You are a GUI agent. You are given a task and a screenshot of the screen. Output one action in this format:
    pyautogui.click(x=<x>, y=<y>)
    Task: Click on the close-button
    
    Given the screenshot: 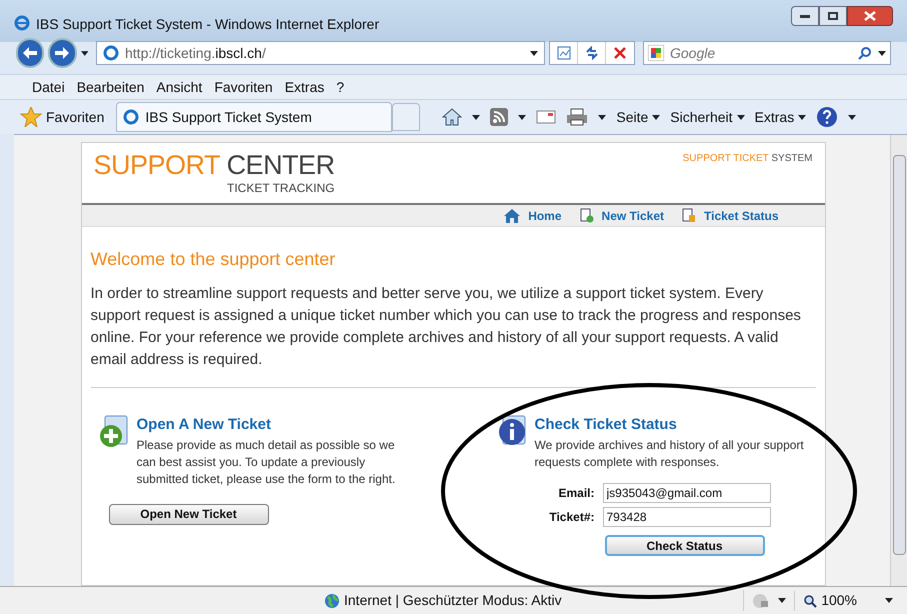 What is the action you would take?
    pyautogui.click(x=870, y=16)
    